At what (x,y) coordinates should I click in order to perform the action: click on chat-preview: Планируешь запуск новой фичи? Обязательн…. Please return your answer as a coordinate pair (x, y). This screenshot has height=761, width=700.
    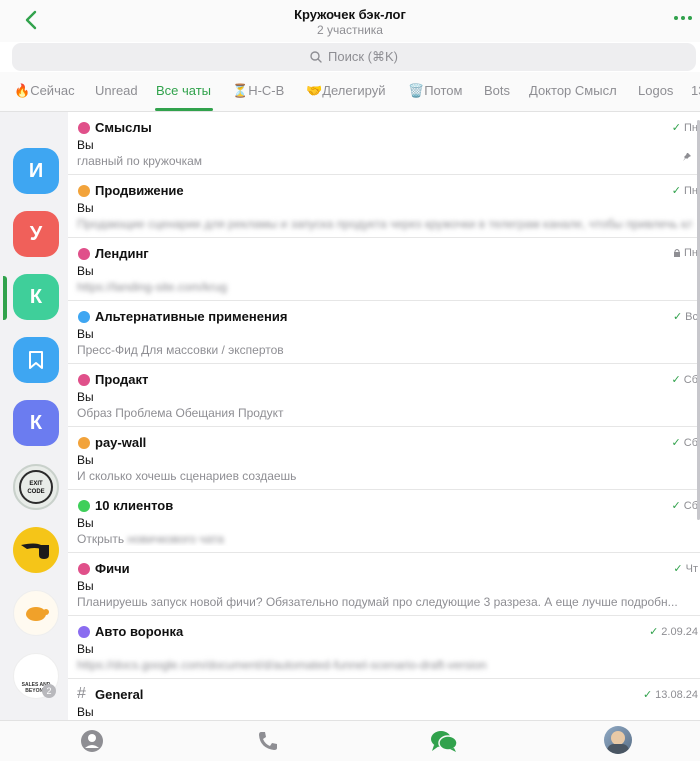
    Looking at the image, I should click on (377, 602).